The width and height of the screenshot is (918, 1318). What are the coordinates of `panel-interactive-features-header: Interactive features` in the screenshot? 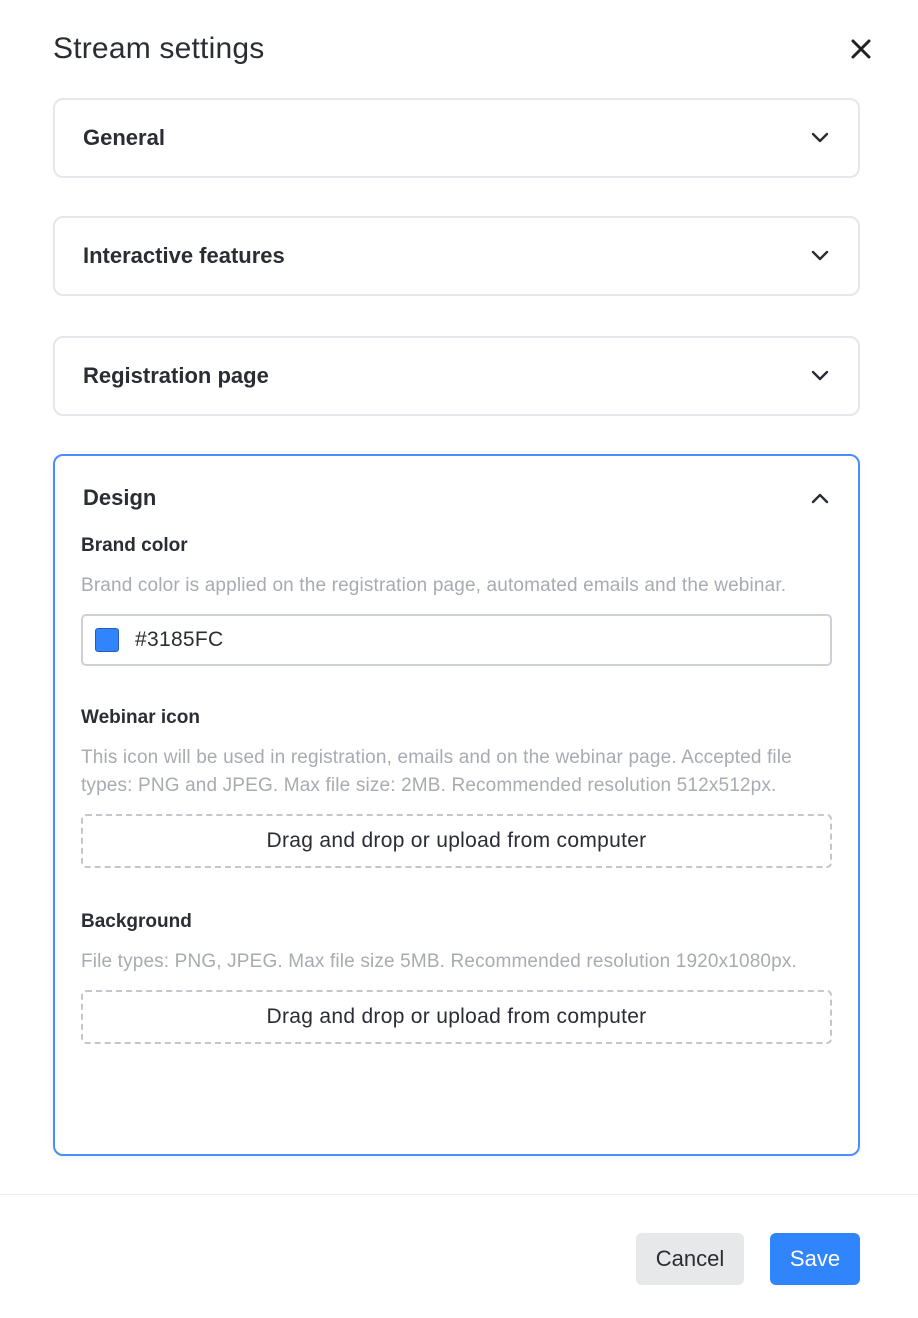 It's located at (456, 256).